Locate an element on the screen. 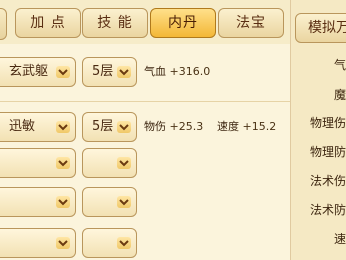  neidan-select: 玄武躯 is located at coordinates (38, 72).